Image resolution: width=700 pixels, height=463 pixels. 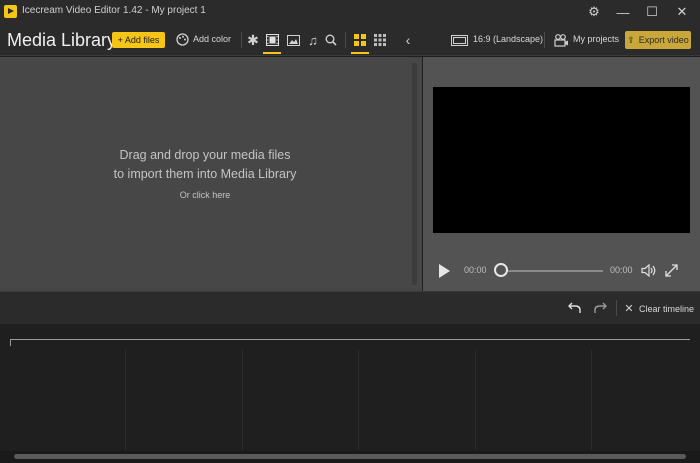 I want to click on my-projects-button: My projects, so click(x=596, y=39).